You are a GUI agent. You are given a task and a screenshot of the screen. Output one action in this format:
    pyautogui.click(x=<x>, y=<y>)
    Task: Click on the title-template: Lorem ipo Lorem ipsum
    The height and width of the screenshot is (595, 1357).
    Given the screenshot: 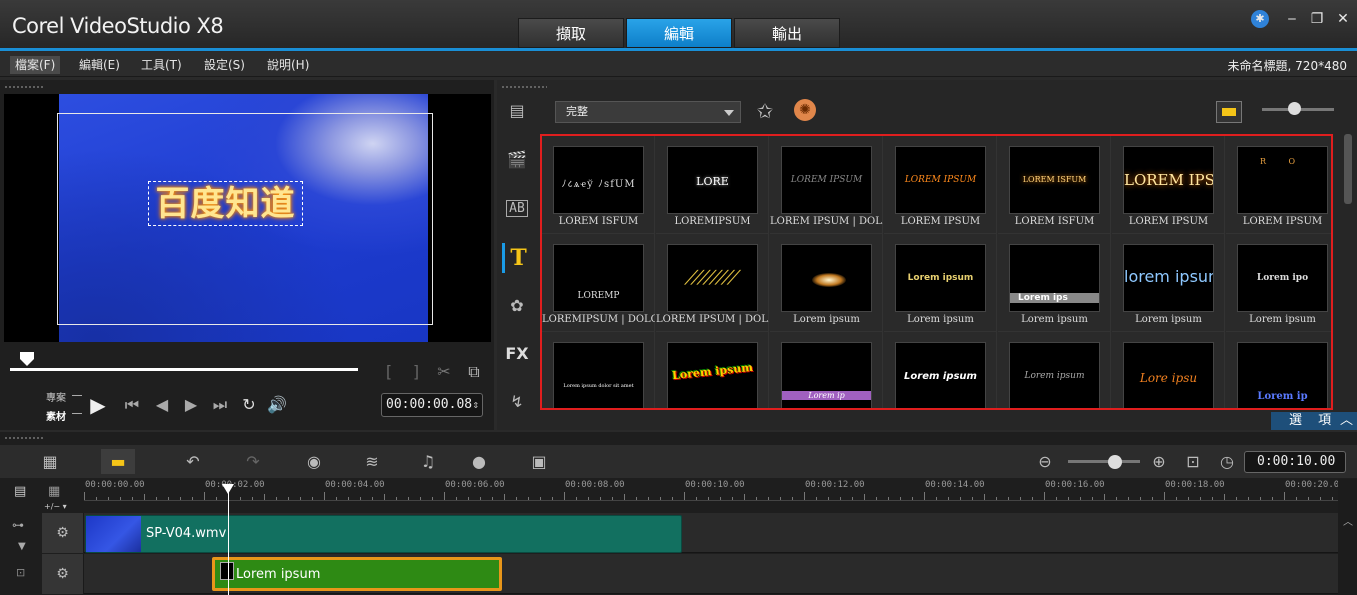 What is the action you would take?
    pyautogui.click(x=1278, y=283)
    